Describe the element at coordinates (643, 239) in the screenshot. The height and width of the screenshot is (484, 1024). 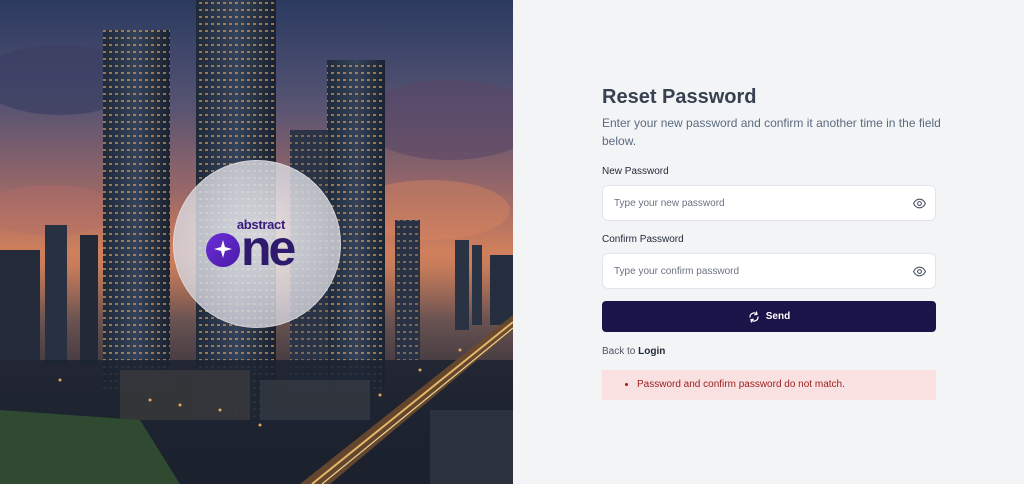
I see `confirm-password-label: Confirm Password` at that location.